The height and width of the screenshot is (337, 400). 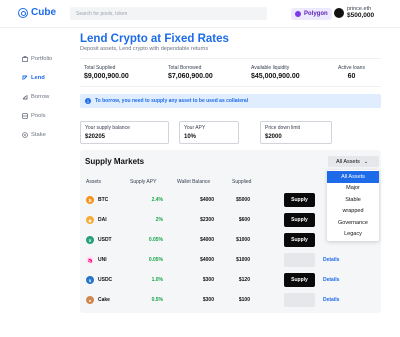 What do you see at coordinates (353, 177) in the screenshot?
I see `dropdown-option-all-assets: All Assets` at bounding box center [353, 177].